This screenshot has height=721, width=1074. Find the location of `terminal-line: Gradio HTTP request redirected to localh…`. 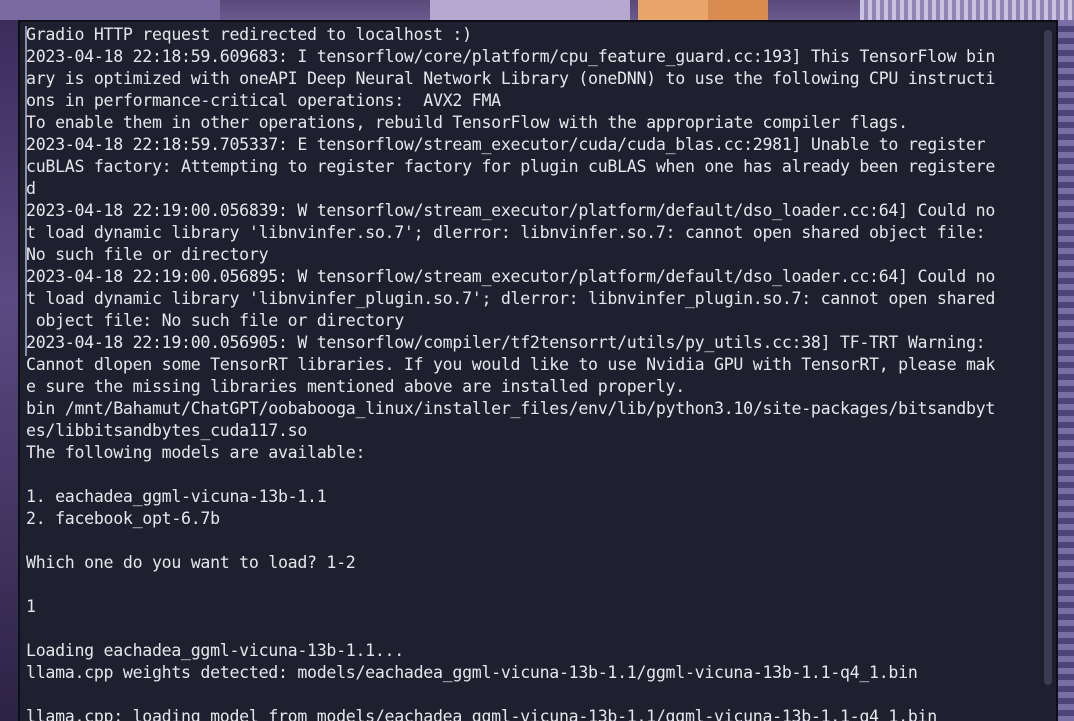

terminal-line: Gradio HTTP request redirected to localh… is located at coordinates (249, 34).